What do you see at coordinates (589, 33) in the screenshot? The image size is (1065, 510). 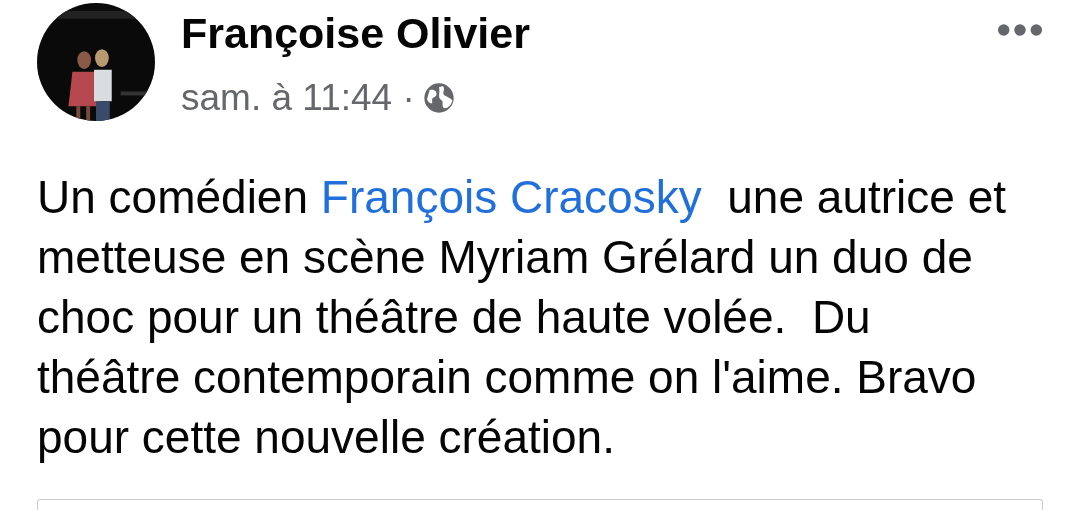 I see `author-name: Françoise Olivier` at bounding box center [589, 33].